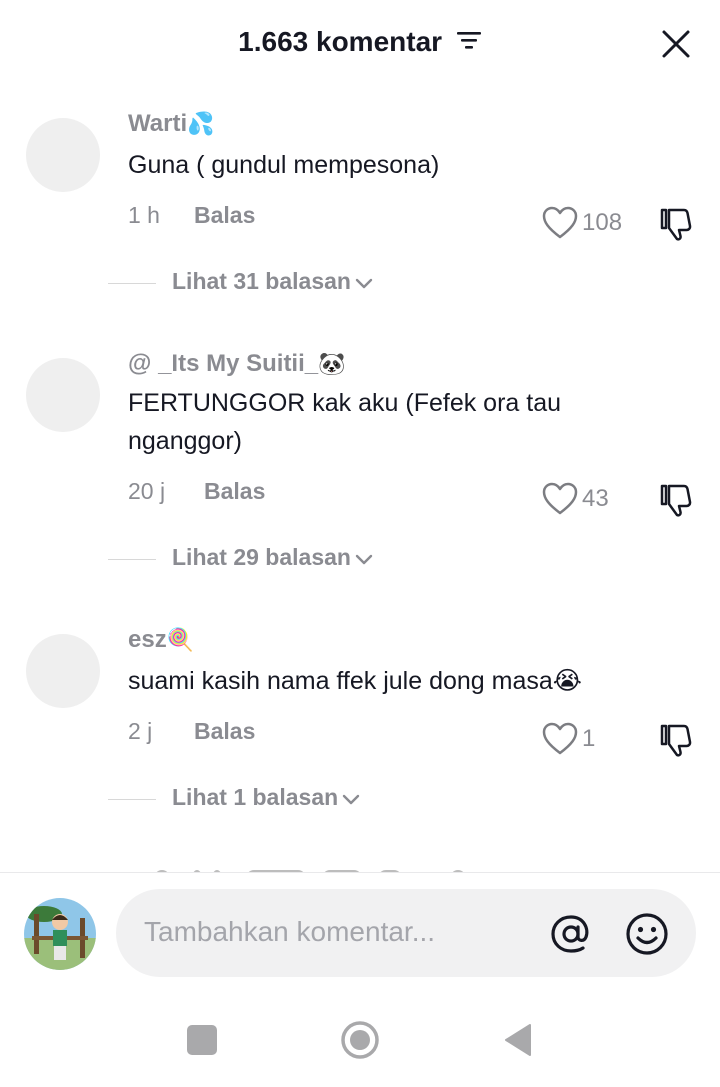 This screenshot has height=1087, width=720. What do you see at coordinates (602, 222) in the screenshot?
I see `like-count: 108` at bounding box center [602, 222].